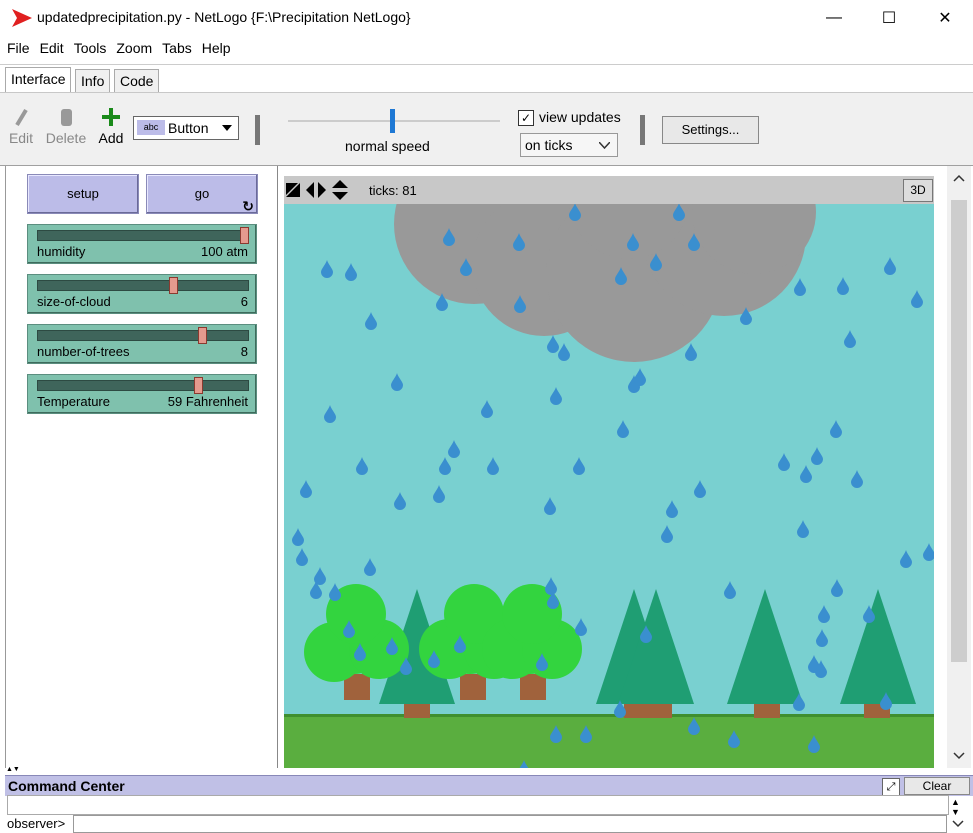  What do you see at coordinates (478, 805) in the screenshot?
I see `command-output` at bounding box center [478, 805].